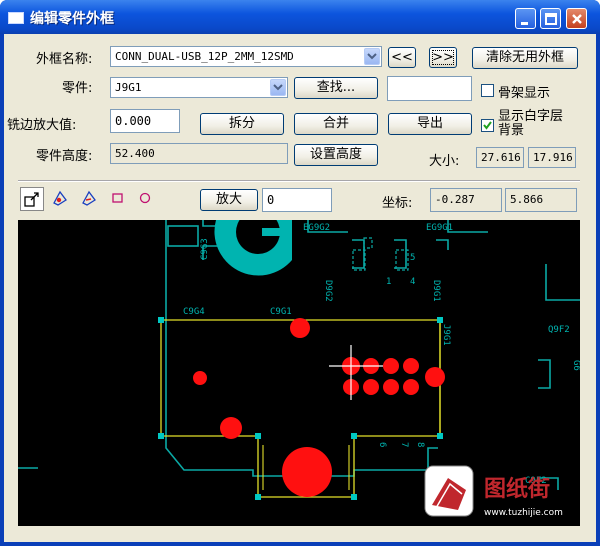  Describe the element at coordinates (541, 200) in the screenshot. I see `coord-y-field: 5.866` at that location.